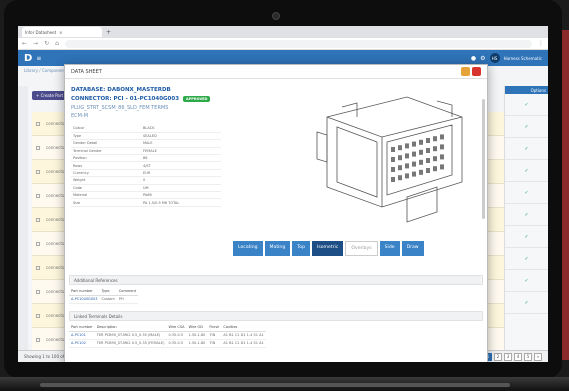  What do you see at coordinates (38, 58) in the screenshot?
I see `hamburger-icon: ≡` at bounding box center [38, 58].